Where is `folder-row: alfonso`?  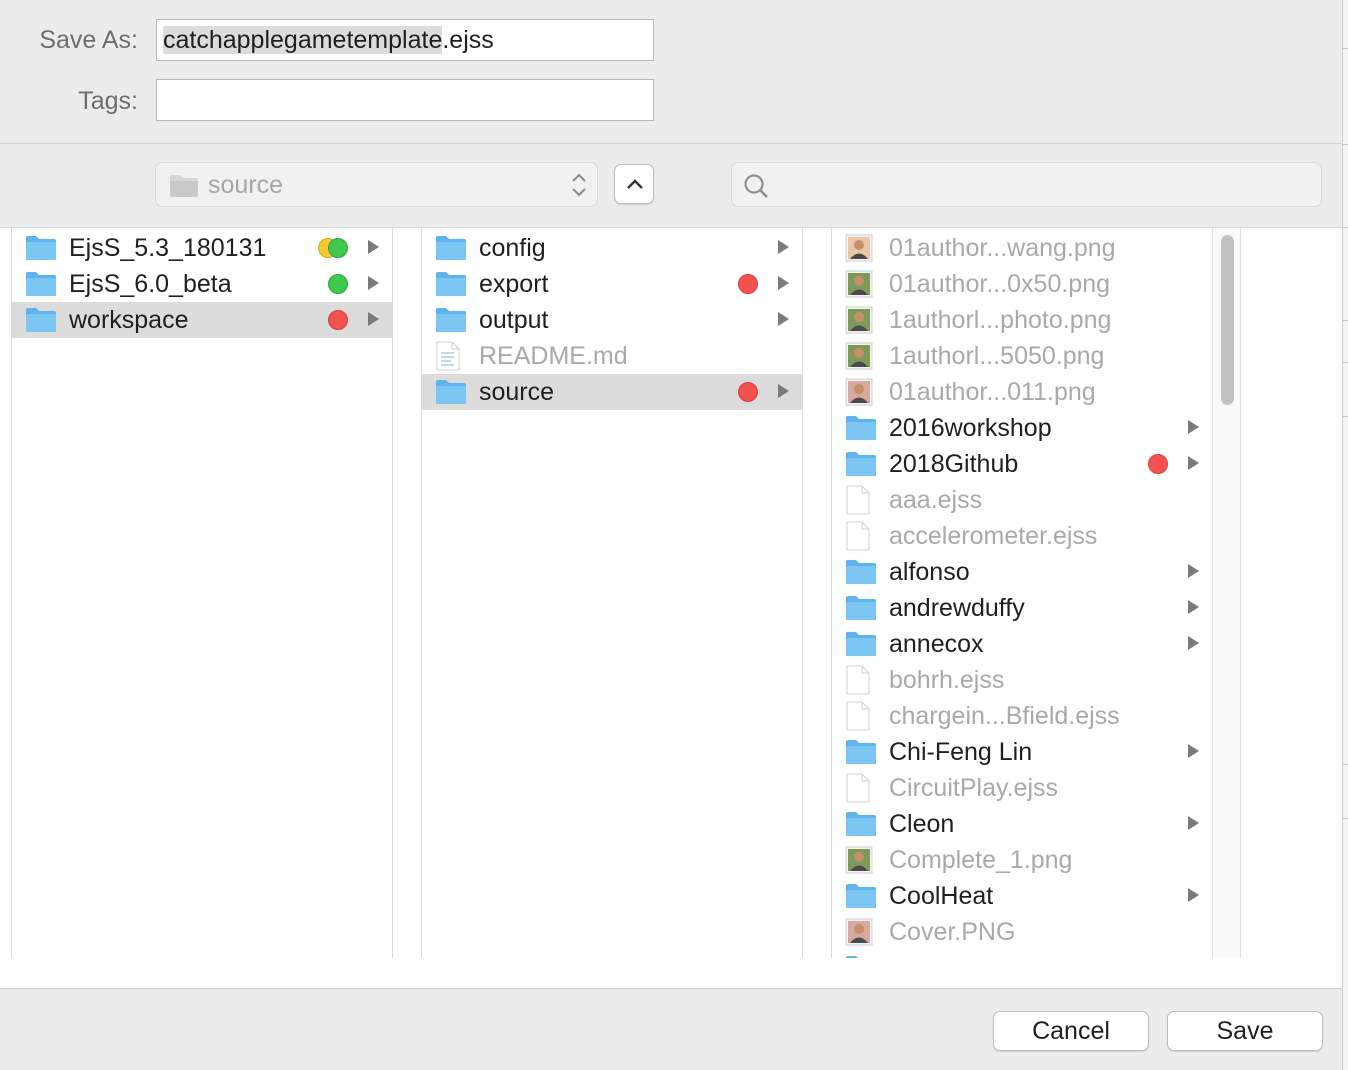
folder-row: alfonso is located at coordinates (1022, 572).